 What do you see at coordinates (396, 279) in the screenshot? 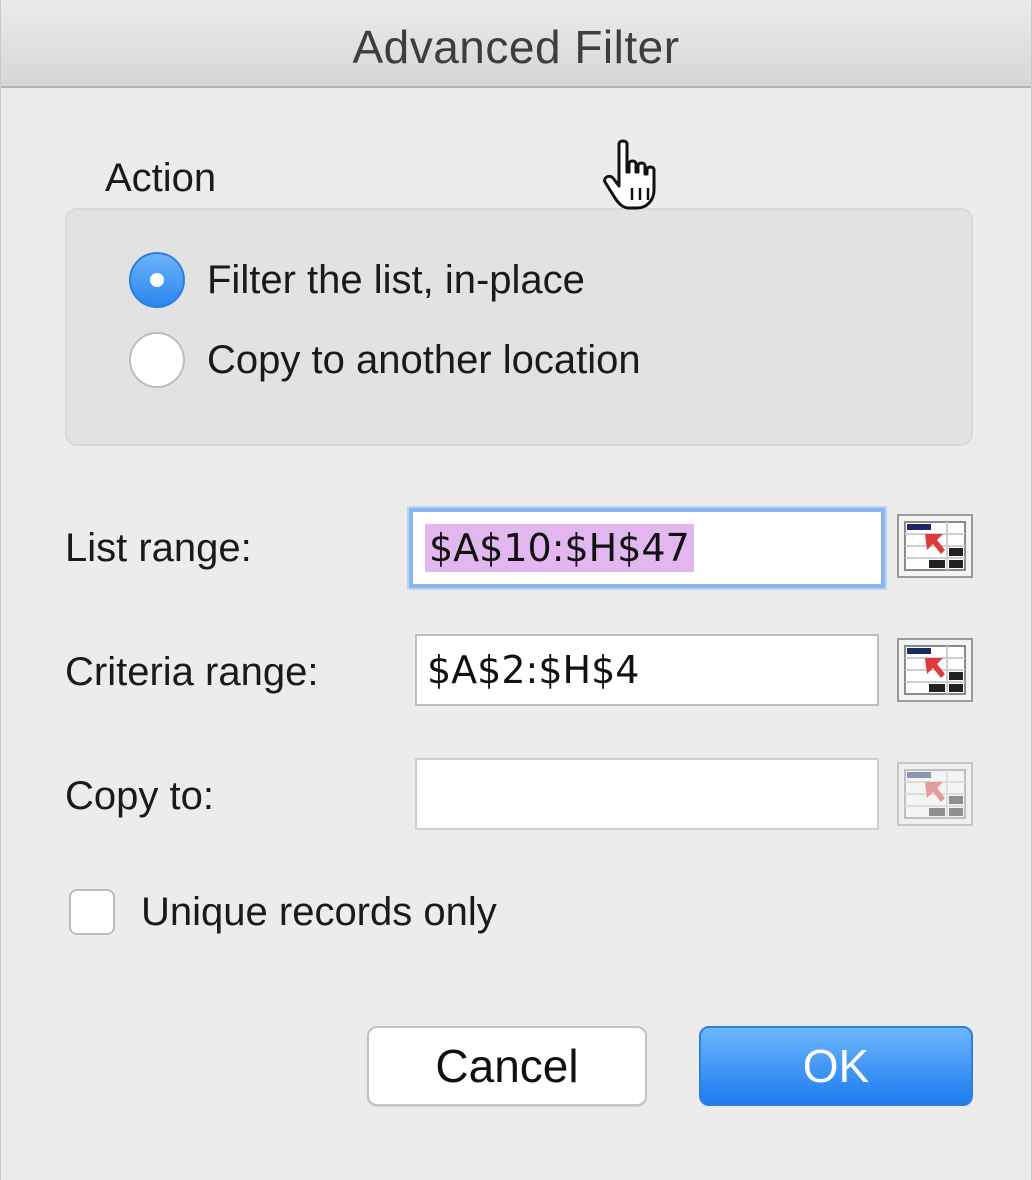
I see `radio-label: Filter the list, in-place` at bounding box center [396, 279].